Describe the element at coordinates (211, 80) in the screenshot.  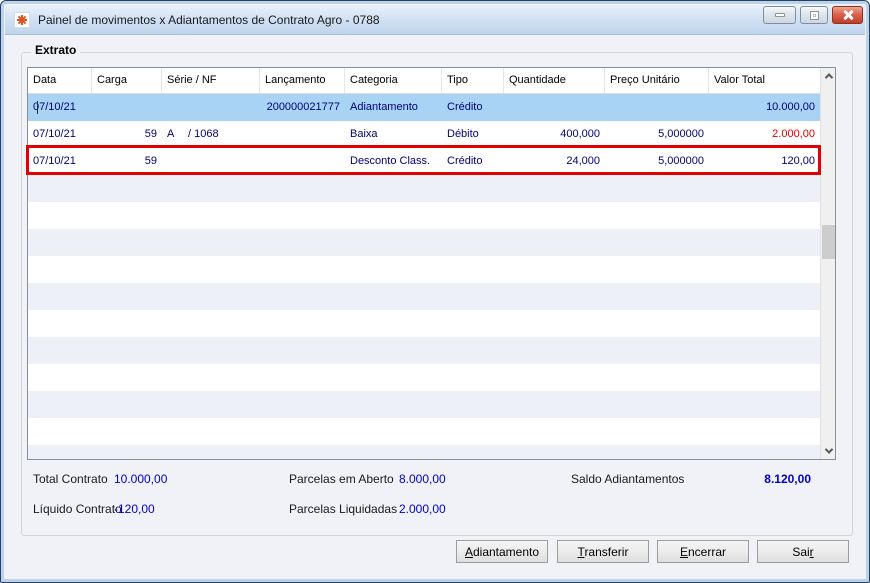
I see `col-header-serie-nf: Série / NF` at that location.